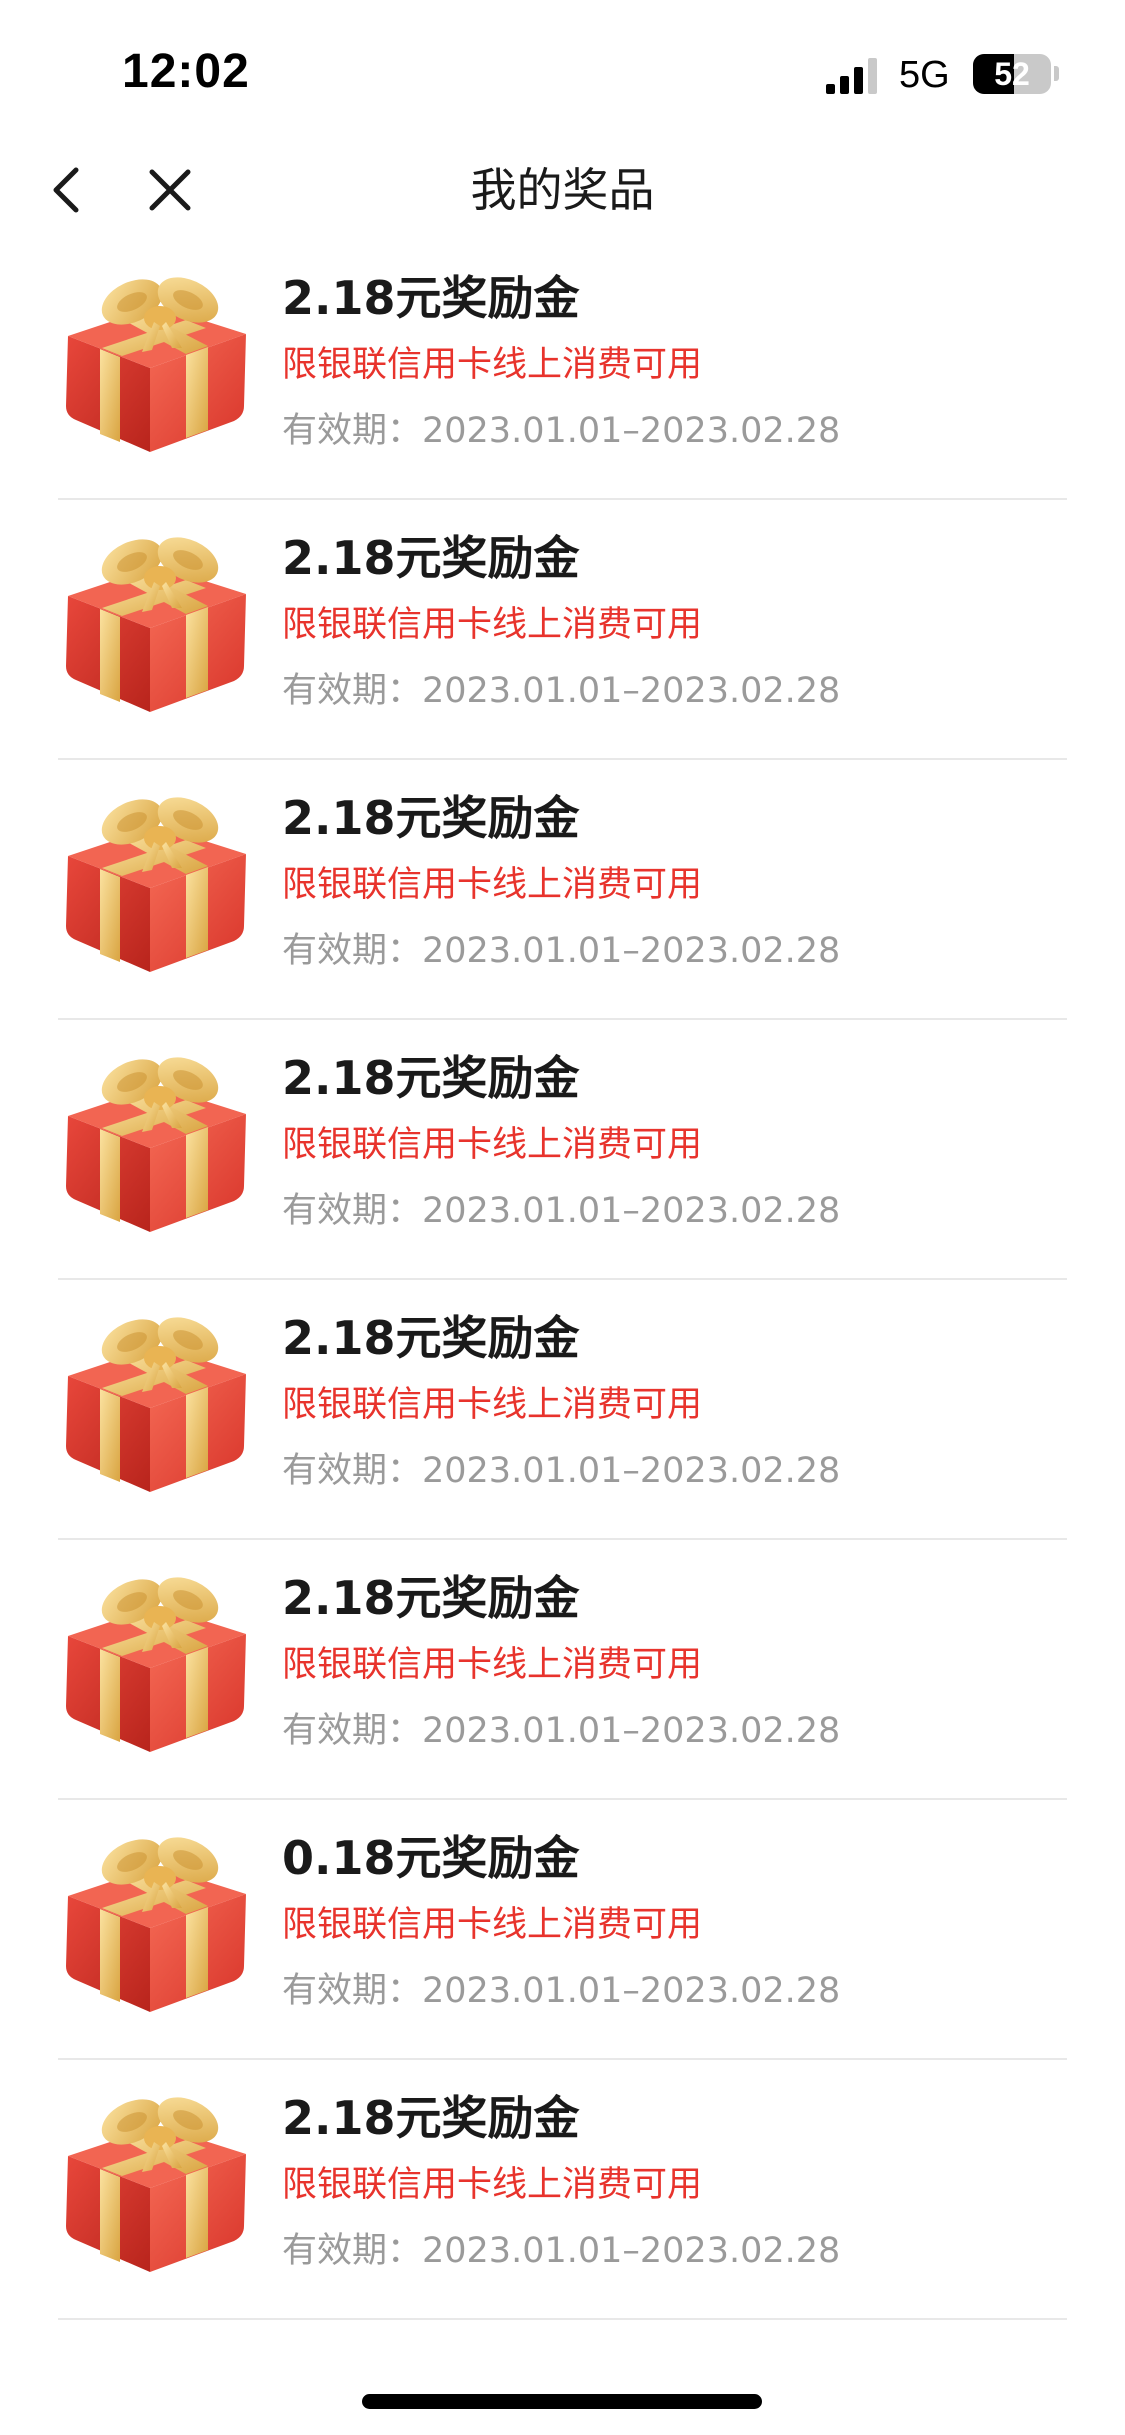 This screenshot has height=2435, width=1125. Describe the element at coordinates (562, 2401) in the screenshot. I see `home-indicator` at that location.